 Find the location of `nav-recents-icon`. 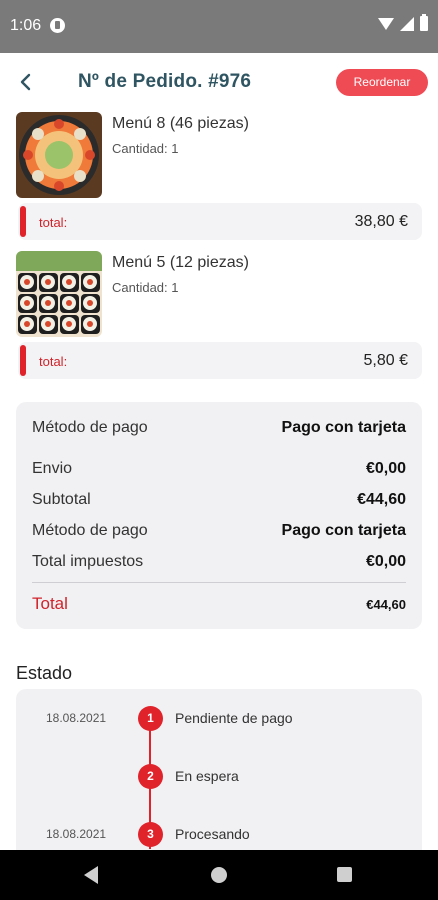

nav-recents-icon is located at coordinates (344, 874).